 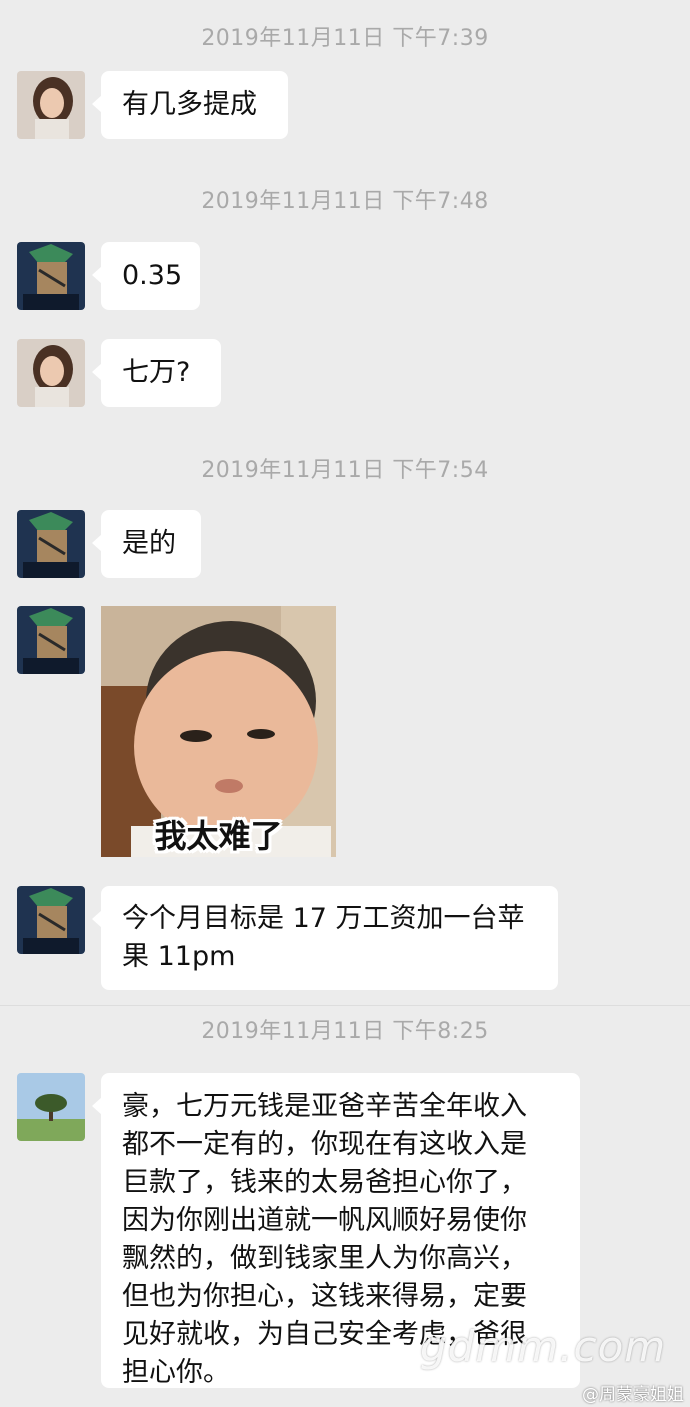 What do you see at coordinates (149, 543) in the screenshot?
I see `message-text: 是的` at bounding box center [149, 543].